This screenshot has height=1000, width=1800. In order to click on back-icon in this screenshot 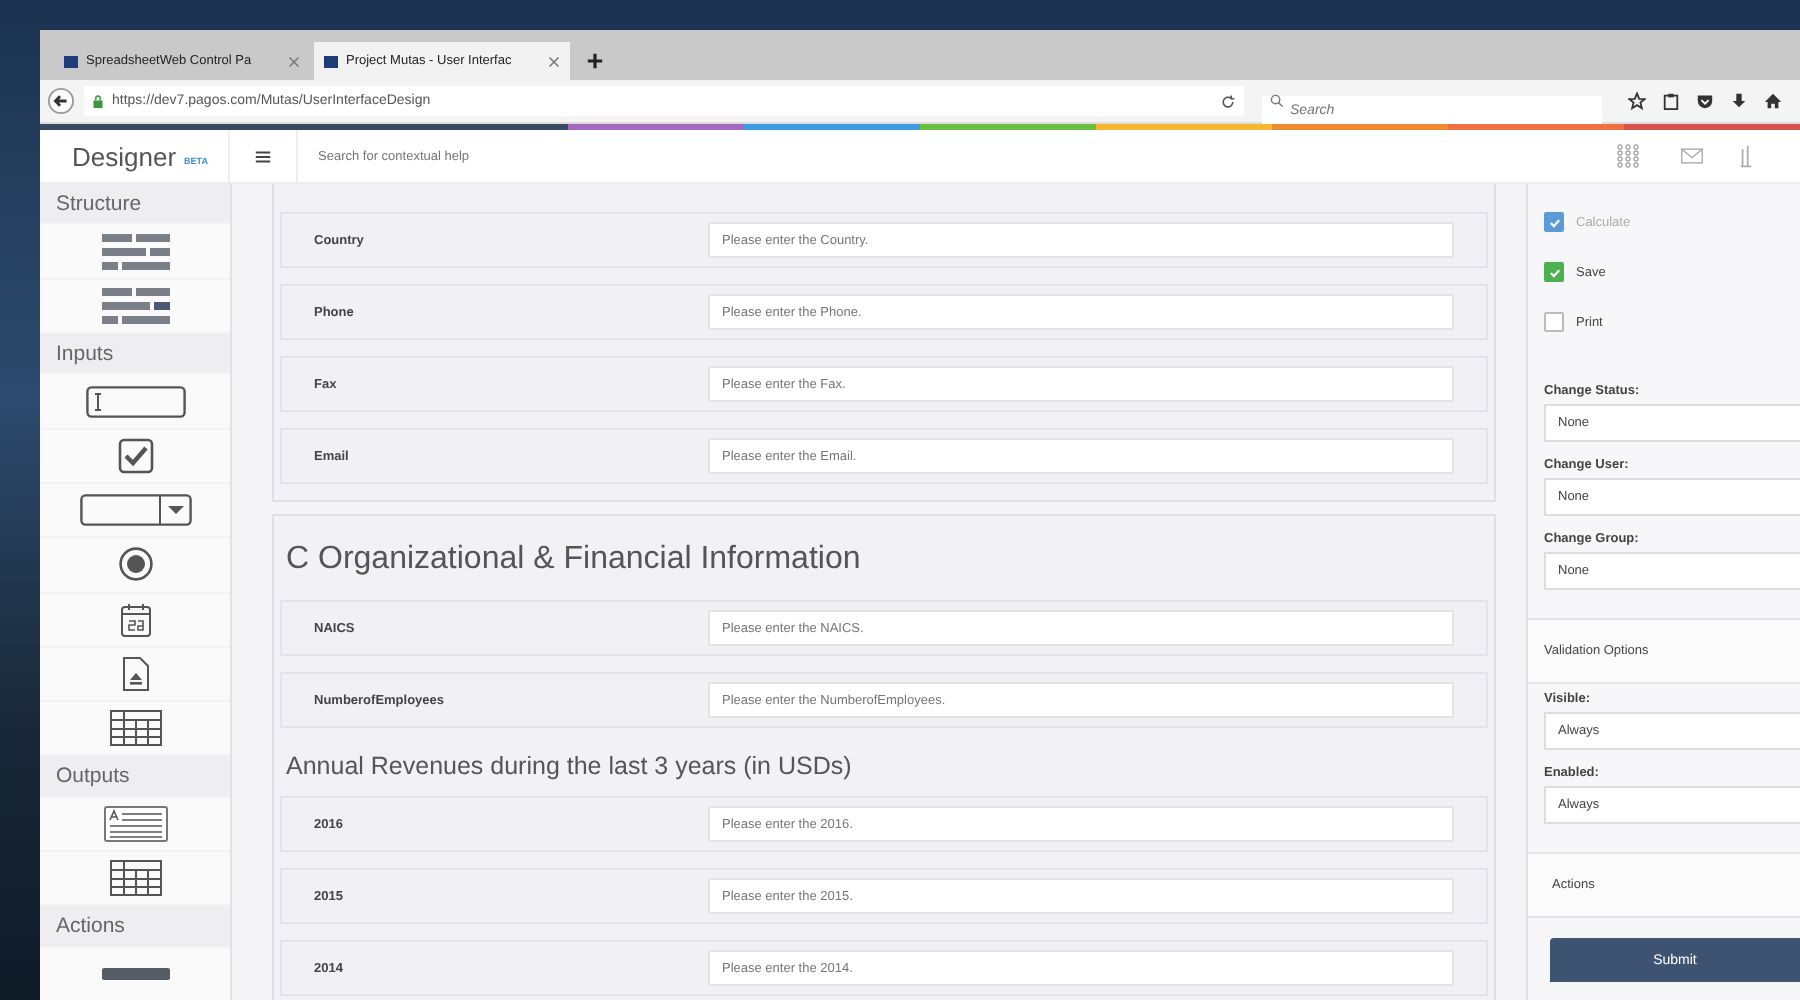, I will do `click(61, 101)`.